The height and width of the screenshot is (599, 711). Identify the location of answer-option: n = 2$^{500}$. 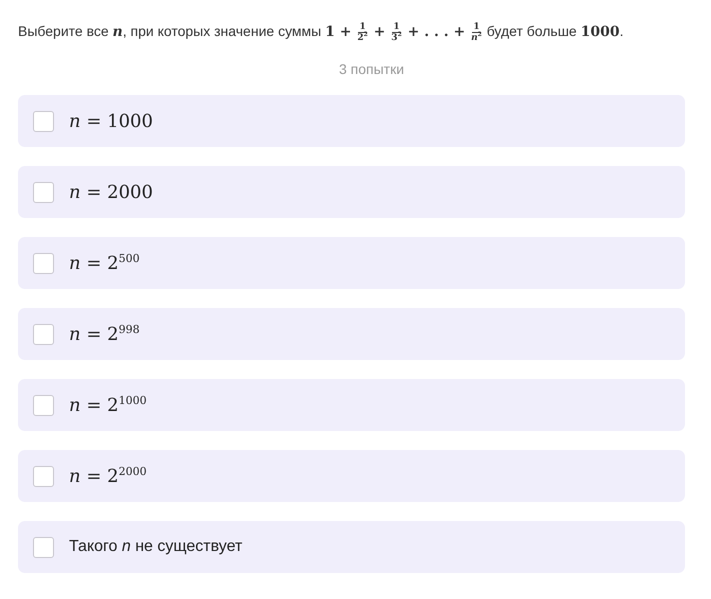
(351, 263).